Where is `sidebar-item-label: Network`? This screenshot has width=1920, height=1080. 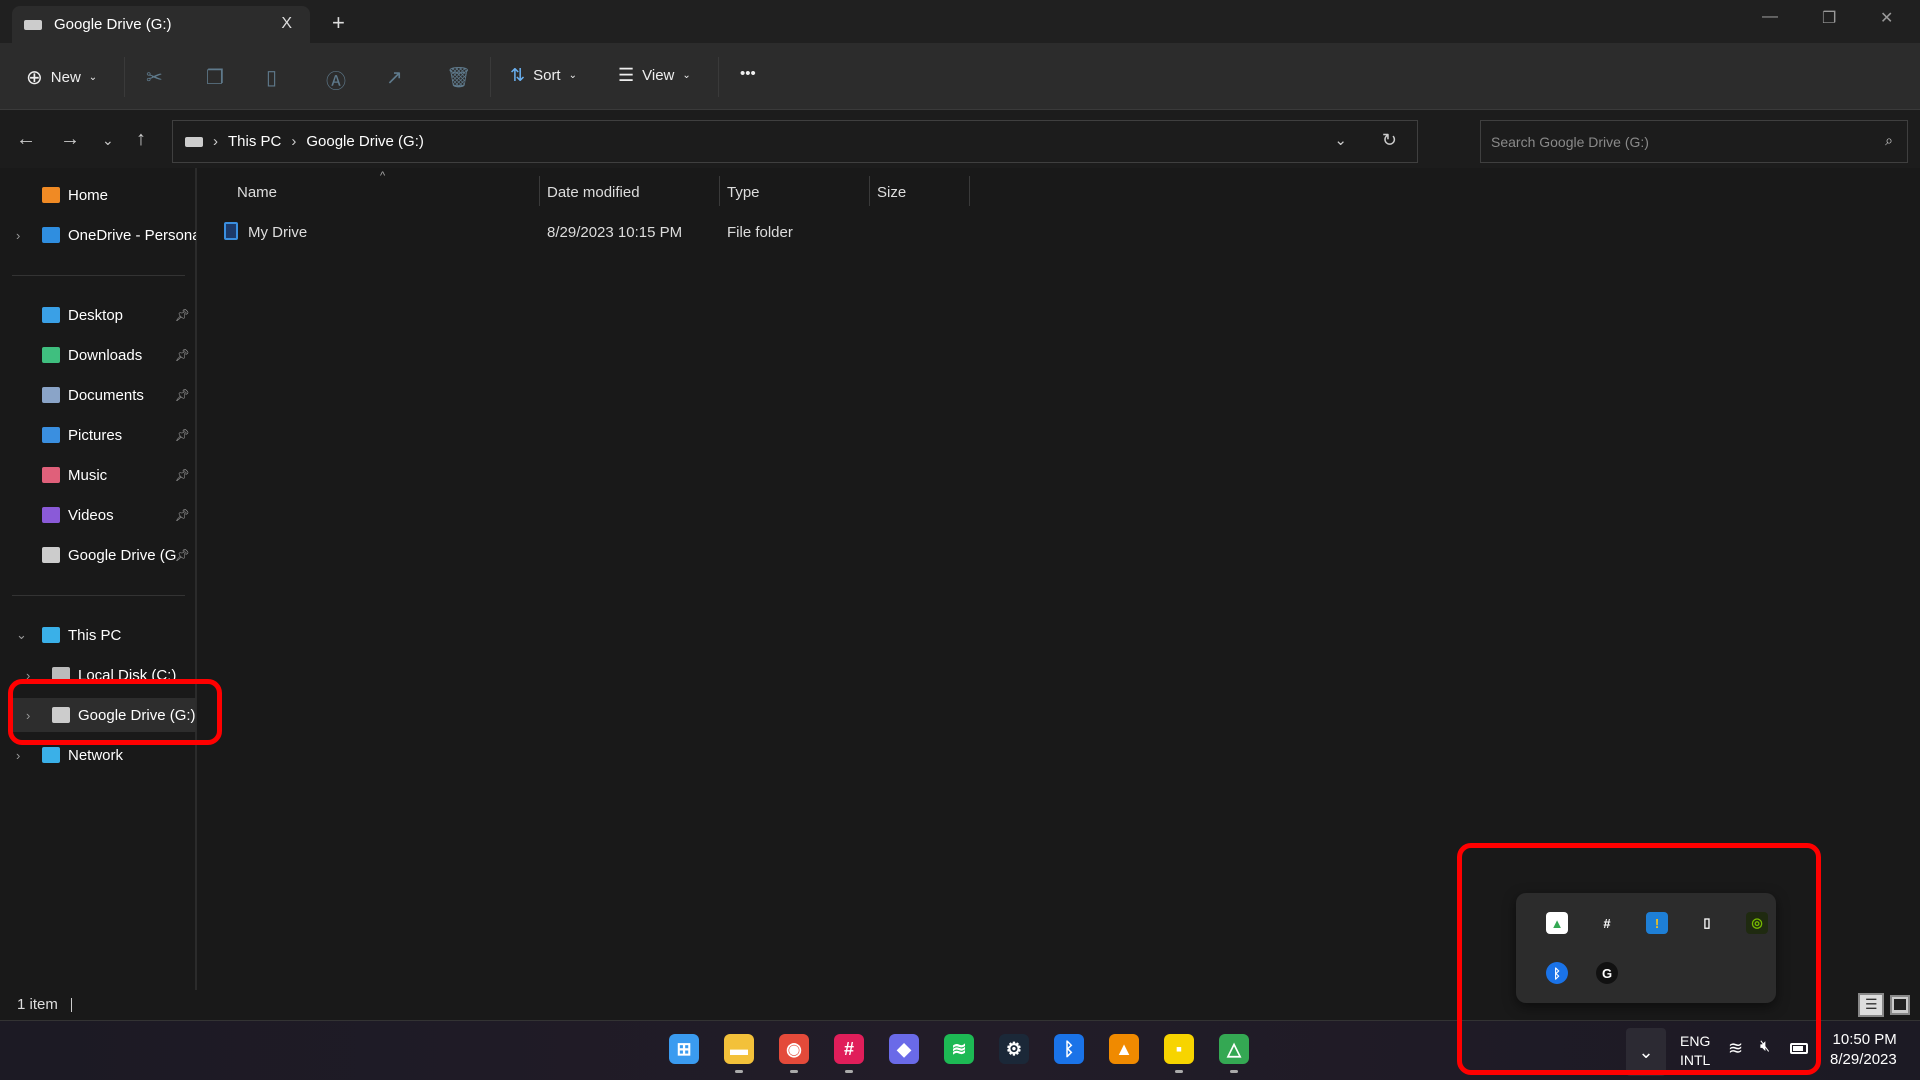 sidebar-item-label: Network is located at coordinates (96, 755).